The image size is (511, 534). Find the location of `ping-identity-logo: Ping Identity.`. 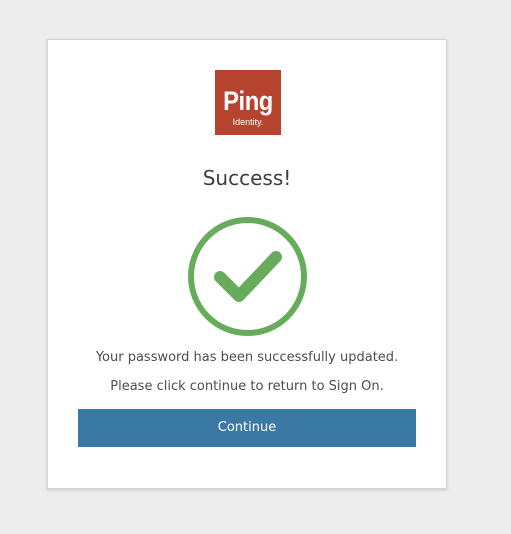

ping-identity-logo: Ping Identity. is located at coordinates (248, 102).